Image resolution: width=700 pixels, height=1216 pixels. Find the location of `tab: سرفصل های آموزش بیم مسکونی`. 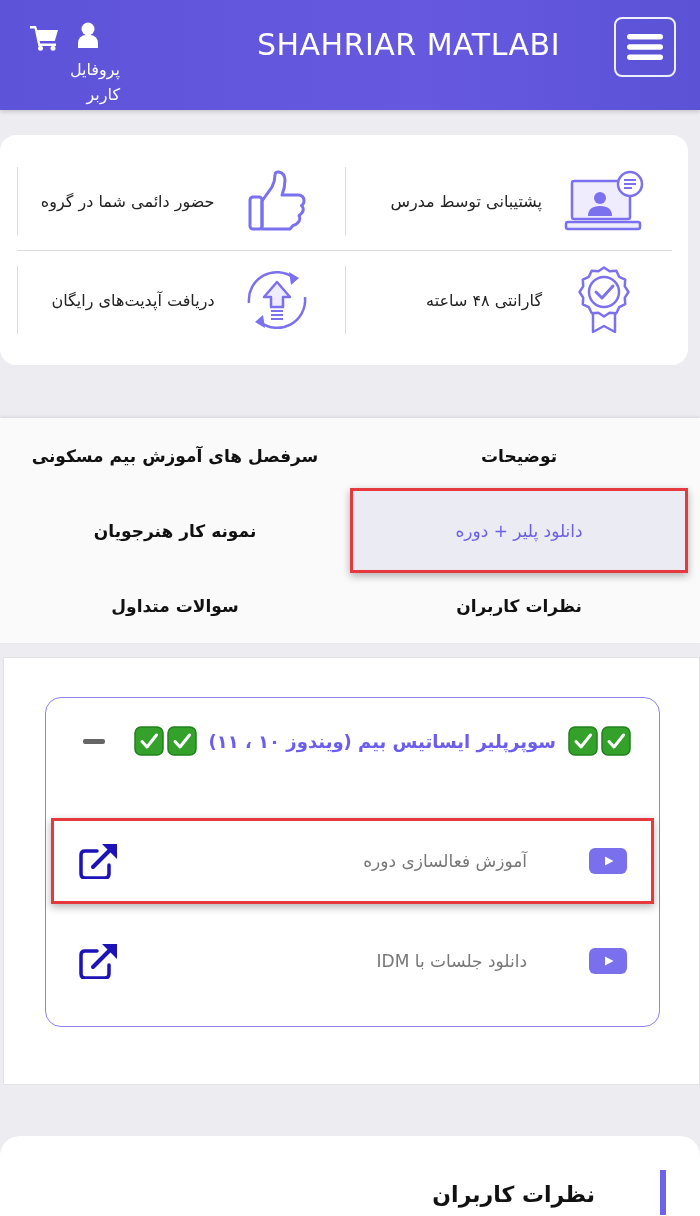

tab: سرفصل های آموزش بیم مسکونی is located at coordinates (175, 455).